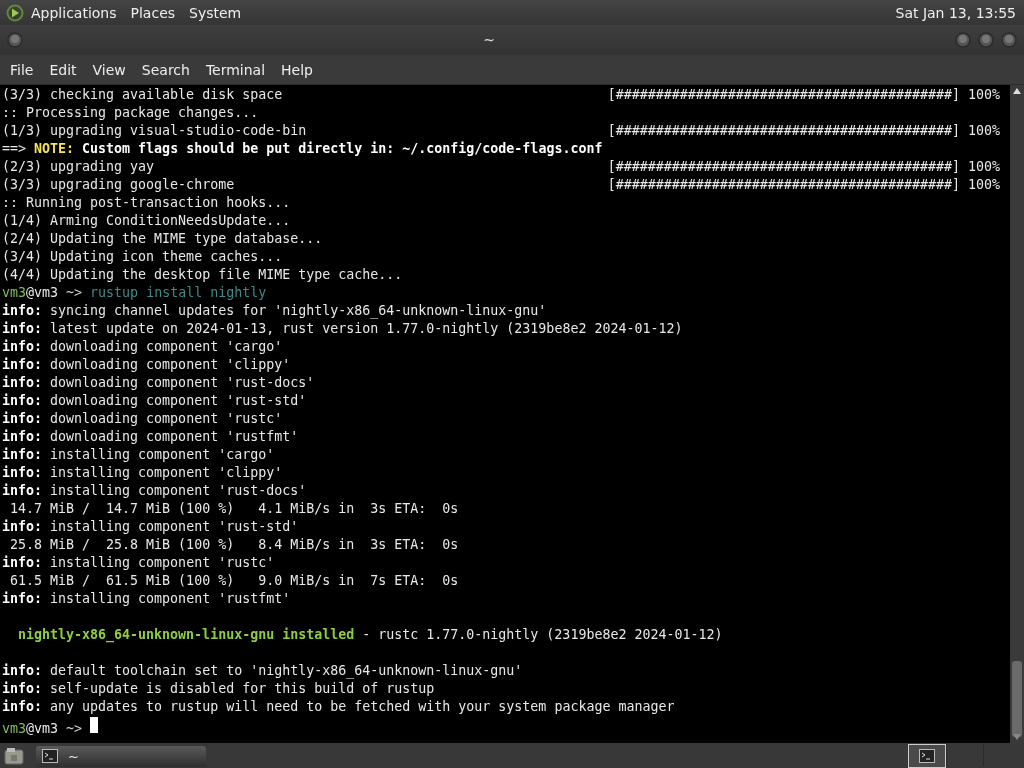 This screenshot has width=1024, height=768. I want to click on terminal-line: info: default toolchain set to 'nightly-x86_64-unknown-linux-gnu', so click(262, 671).